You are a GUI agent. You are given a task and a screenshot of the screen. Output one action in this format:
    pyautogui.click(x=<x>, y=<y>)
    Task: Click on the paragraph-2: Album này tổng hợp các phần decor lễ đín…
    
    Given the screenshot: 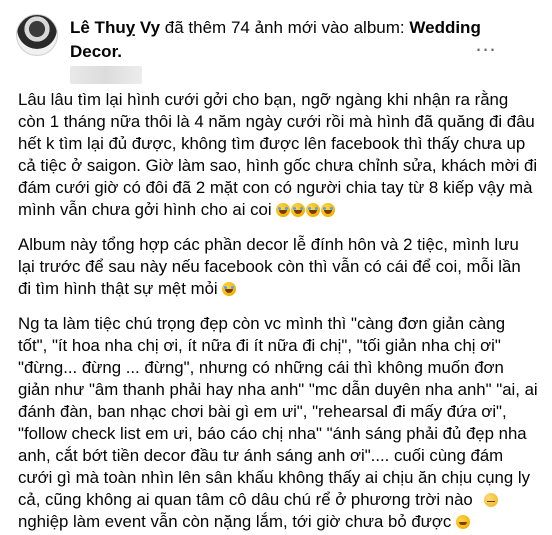 What is the action you would take?
    pyautogui.click(x=278, y=267)
    